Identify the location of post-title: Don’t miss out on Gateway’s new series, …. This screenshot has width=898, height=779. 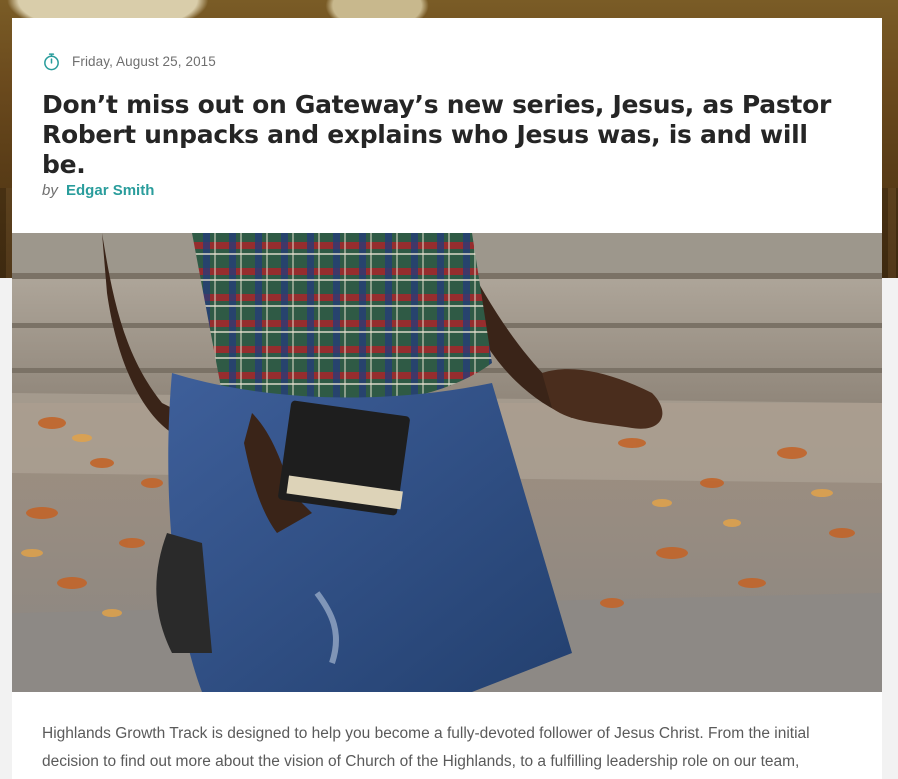
(436, 134).